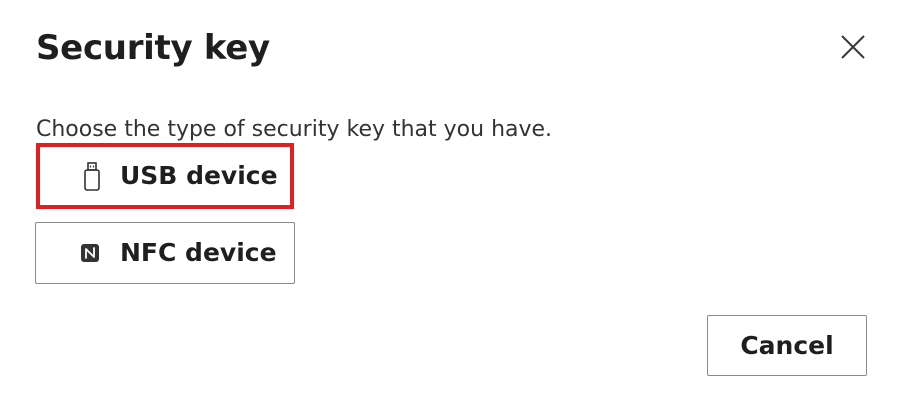 The image size is (903, 402). I want to click on usb-device-label: USB device, so click(199, 175).